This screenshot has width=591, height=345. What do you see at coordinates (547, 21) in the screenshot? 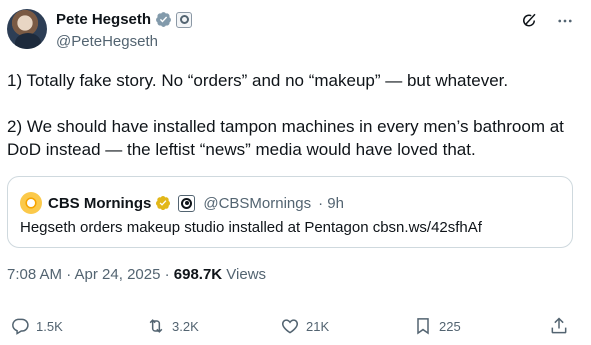
I see `top-actions` at bounding box center [547, 21].